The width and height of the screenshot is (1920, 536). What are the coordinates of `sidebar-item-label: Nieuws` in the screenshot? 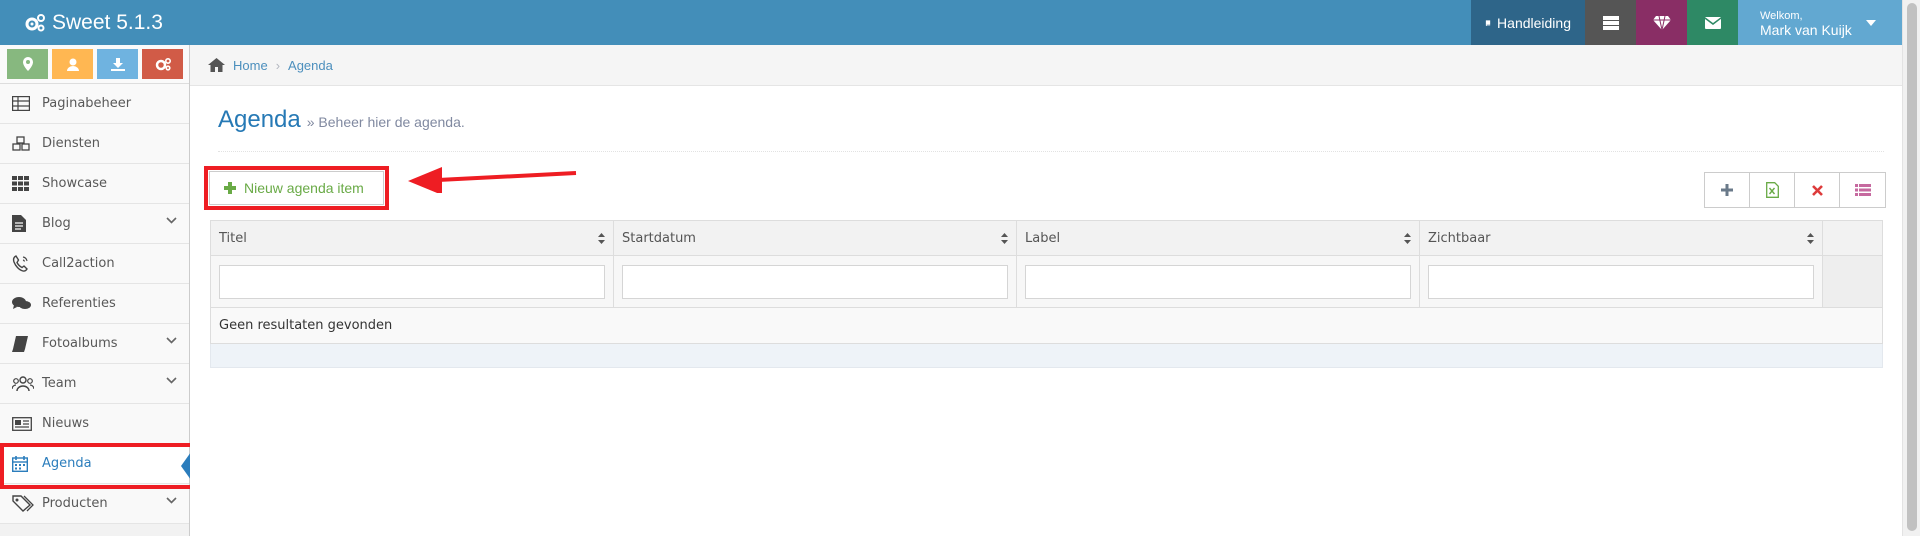 It's located at (65, 423).